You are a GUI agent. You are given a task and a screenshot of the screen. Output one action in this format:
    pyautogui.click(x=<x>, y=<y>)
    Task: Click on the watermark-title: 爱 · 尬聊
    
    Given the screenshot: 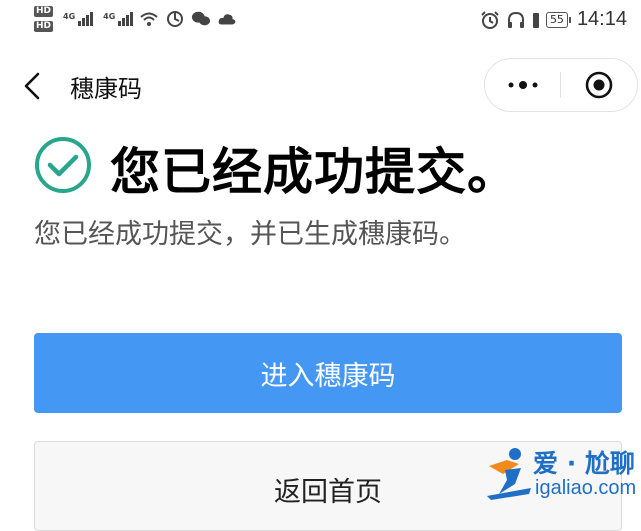 What is the action you would take?
    pyautogui.click(x=584, y=463)
    